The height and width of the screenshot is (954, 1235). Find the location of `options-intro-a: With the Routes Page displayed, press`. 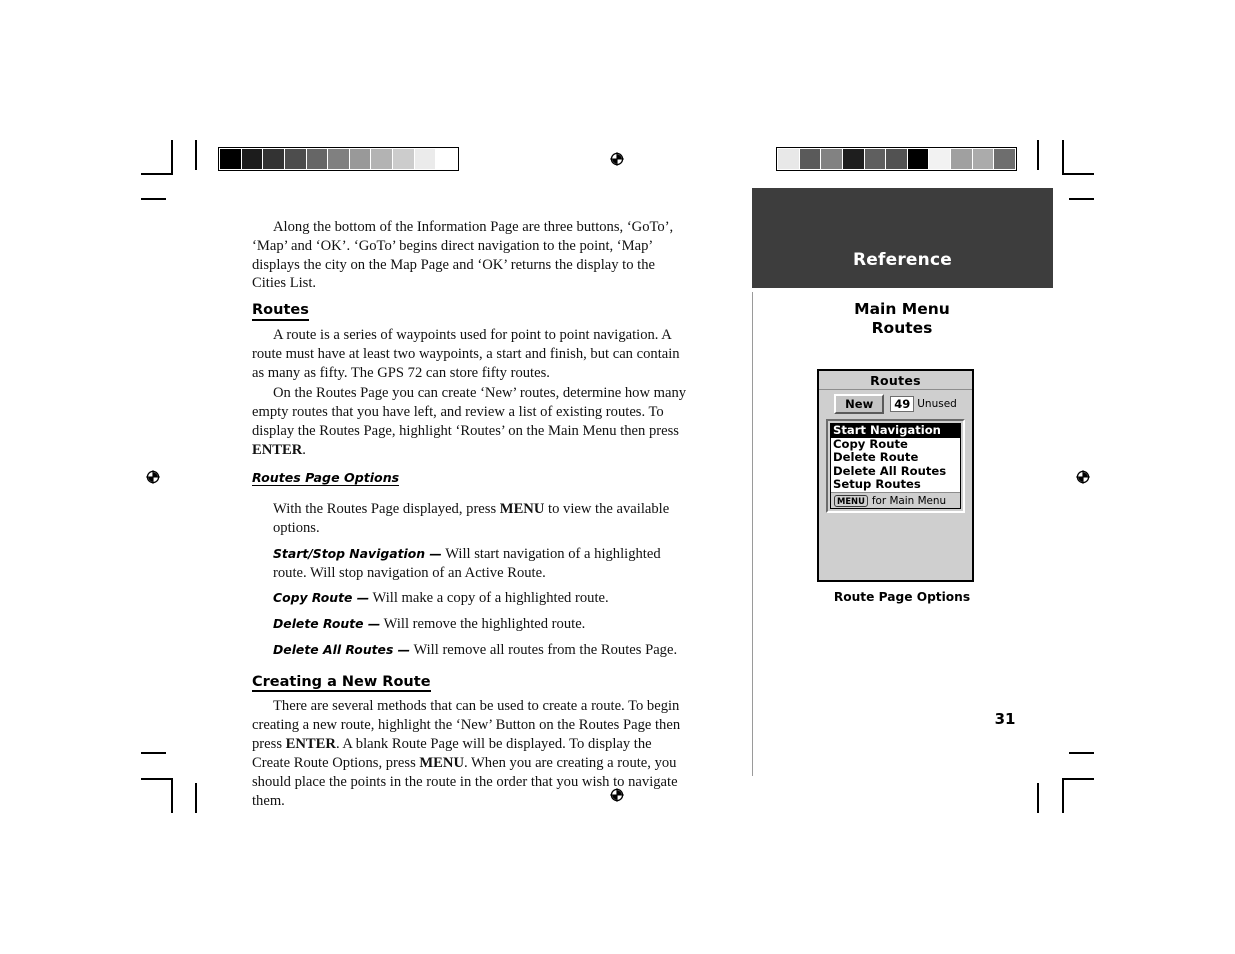

options-intro-a: With the Routes Page displayed, press is located at coordinates (386, 509).